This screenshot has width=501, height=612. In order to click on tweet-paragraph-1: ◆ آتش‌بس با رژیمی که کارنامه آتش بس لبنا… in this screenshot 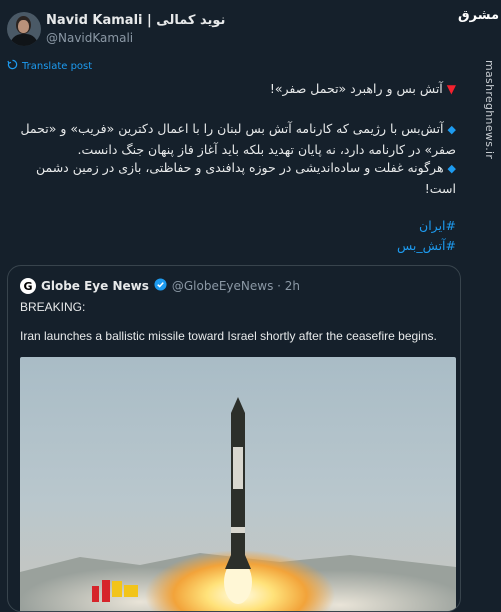, I will do `click(238, 139)`.